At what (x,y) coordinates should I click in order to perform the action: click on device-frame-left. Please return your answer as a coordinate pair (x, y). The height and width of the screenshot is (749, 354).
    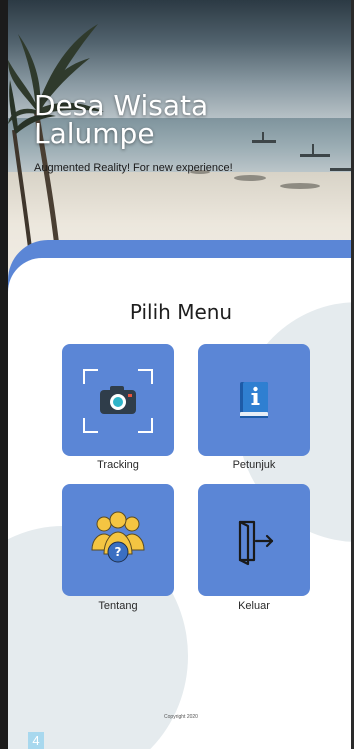
    Looking at the image, I should click on (4, 374).